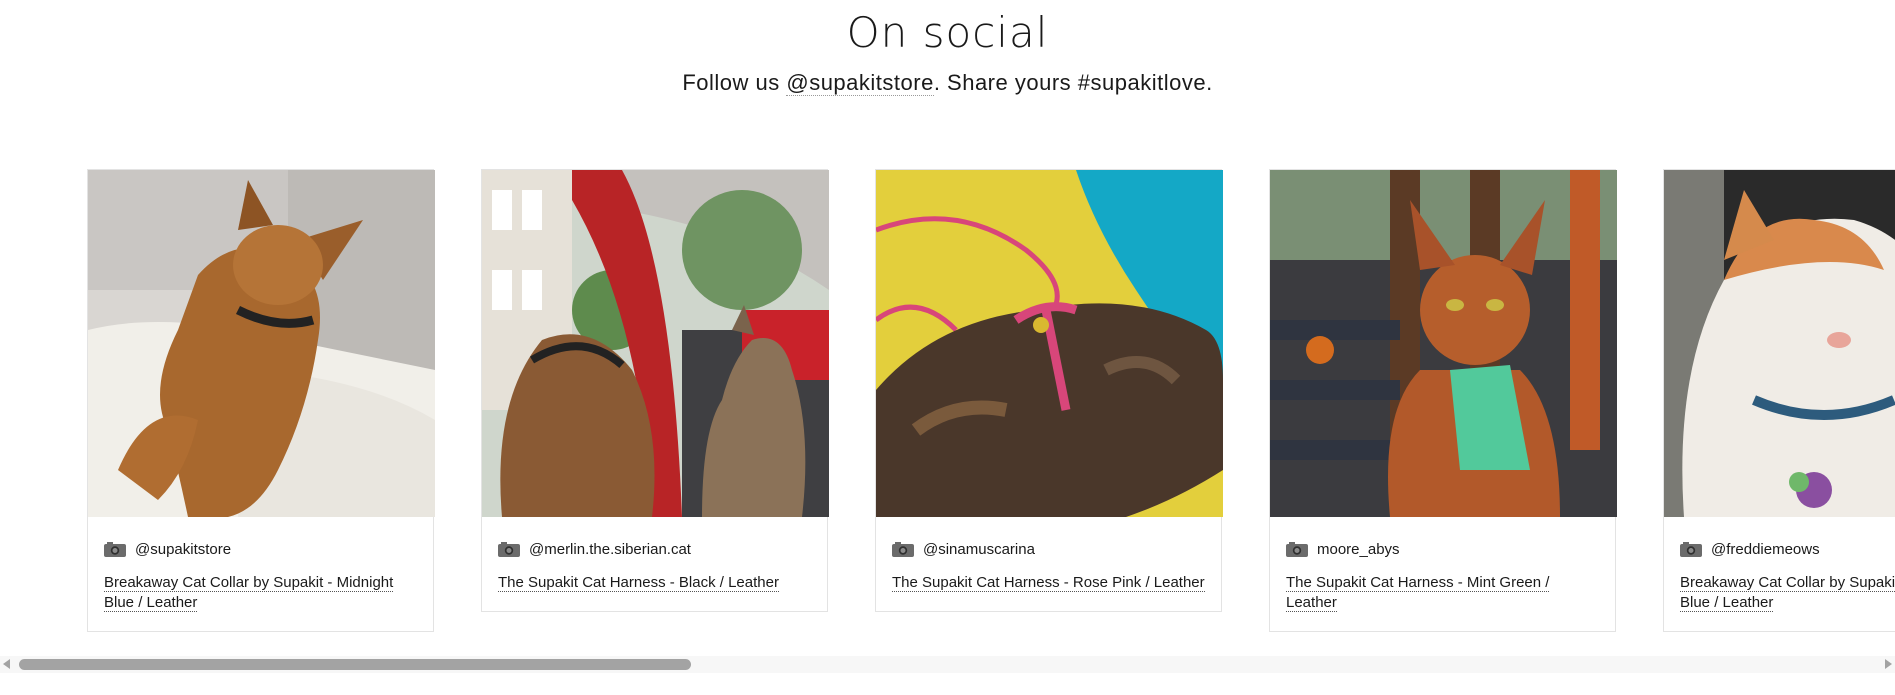 This screenshot has width=1895, height=695. I want to click on post-user: @freddiemeows, so click(1787, 549).